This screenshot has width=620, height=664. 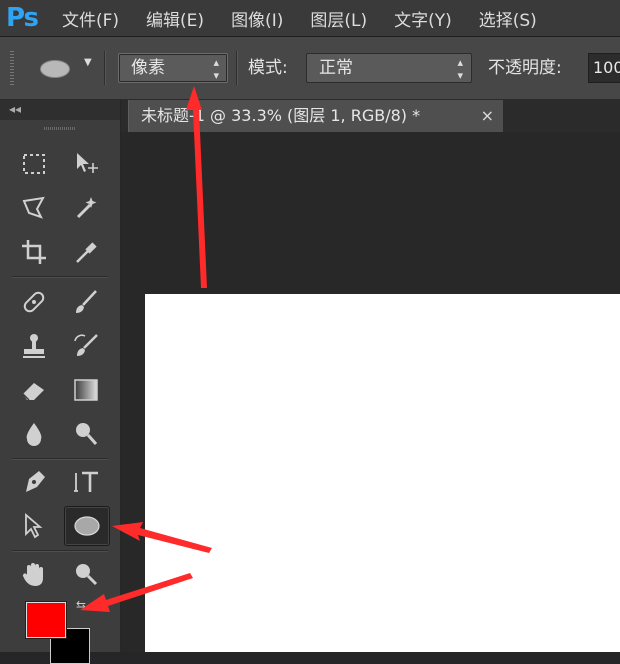 I want to click on blend-mode-select: 正常 ▴ ▾, so click(x=389, y=68).